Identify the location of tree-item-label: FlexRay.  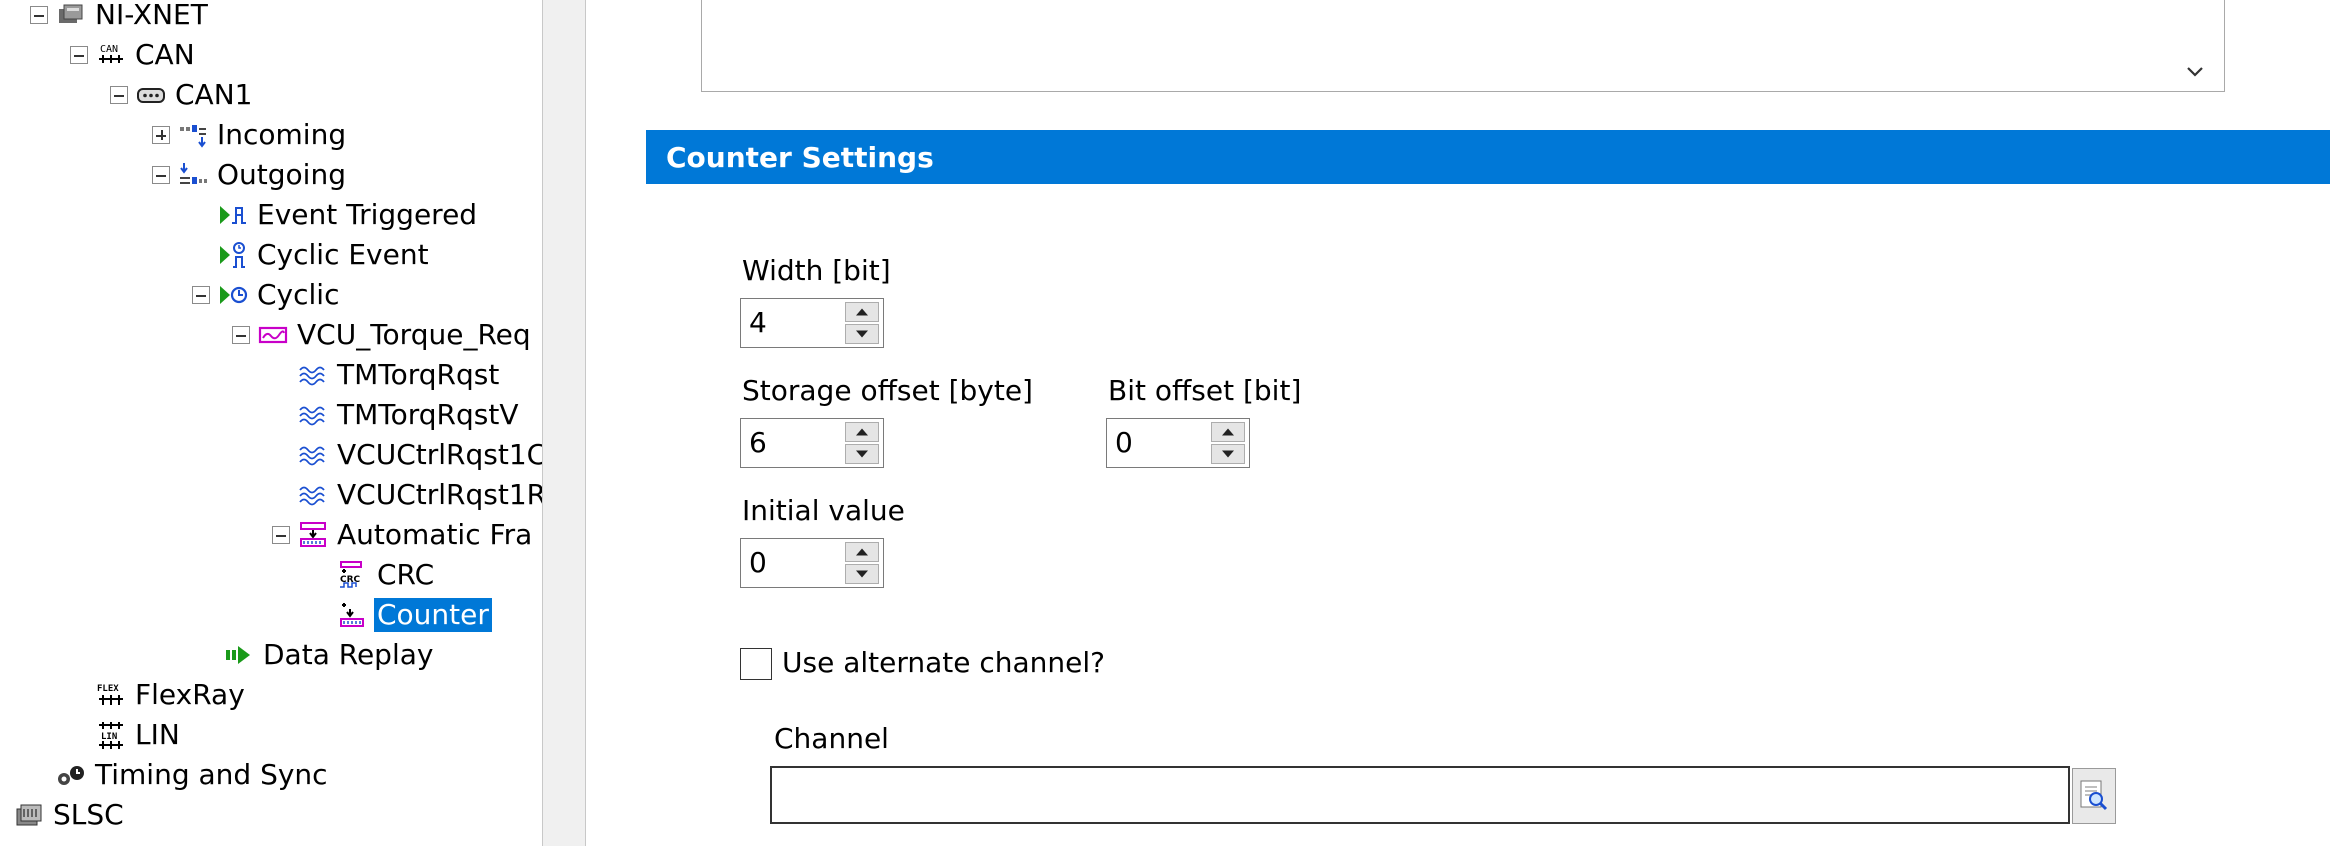
(190, 694).